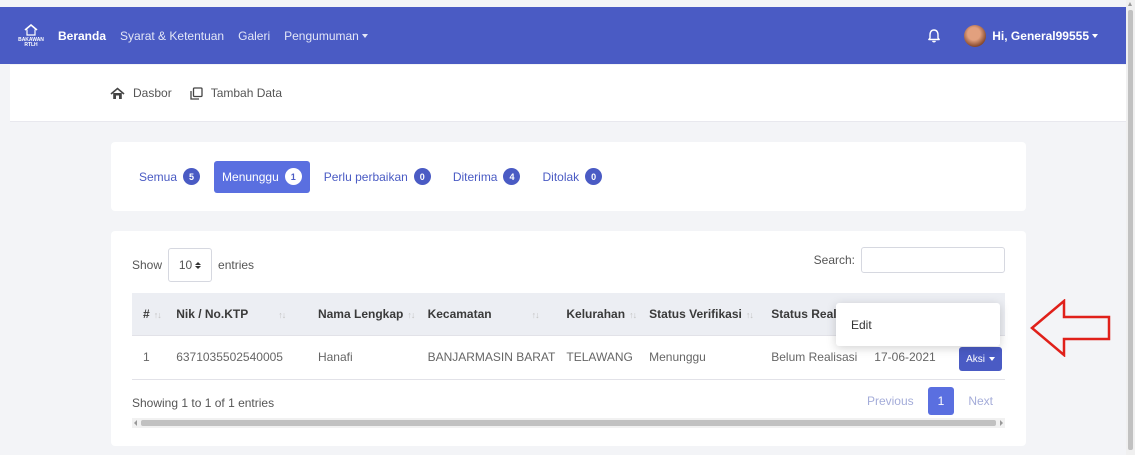  Describe the element at coordinates (196, 93) in the screenshot. I see `copy-icon` at that location.